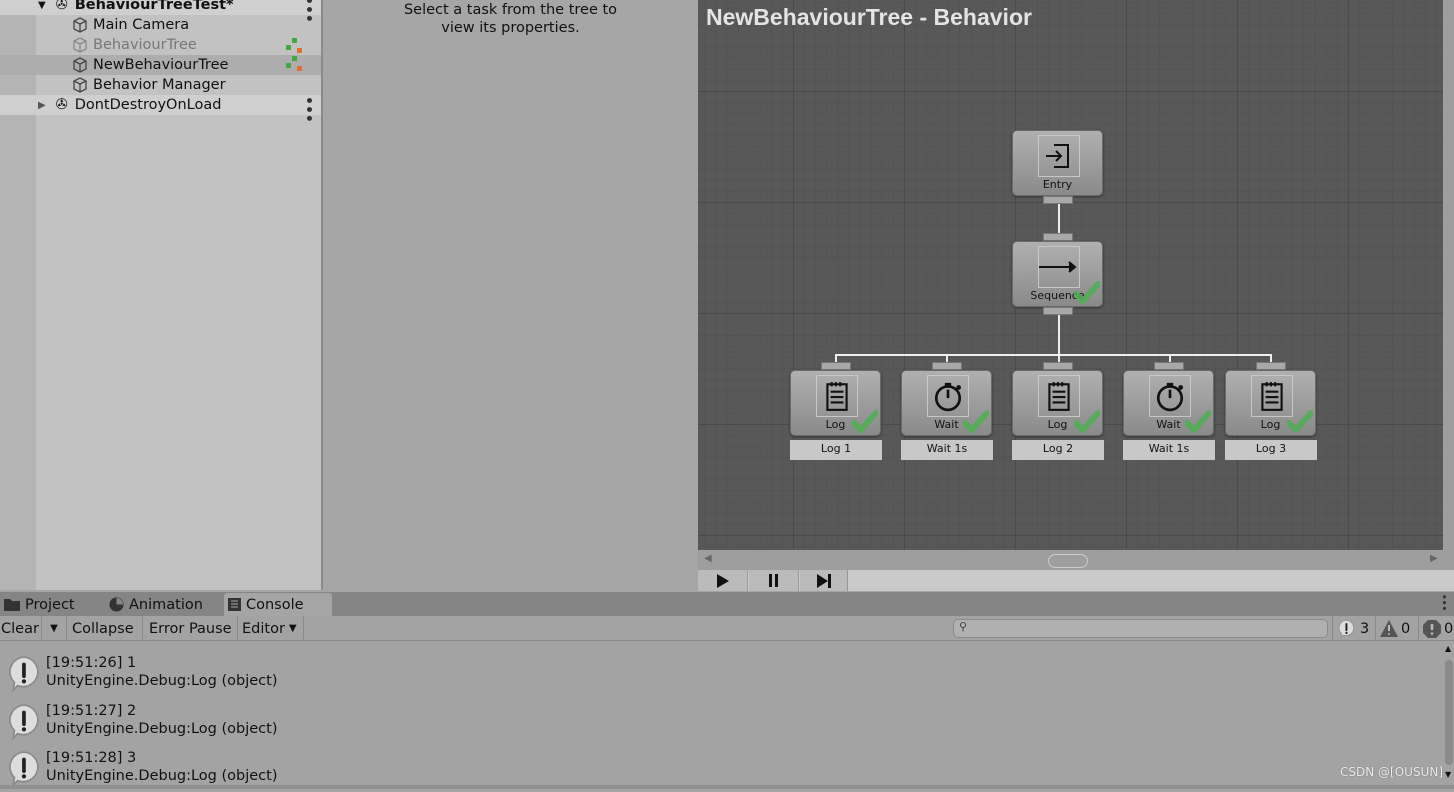 The width and height of the screenshot is (1454, 792). I want to click on editor-label: Editor, so click(263, 628).